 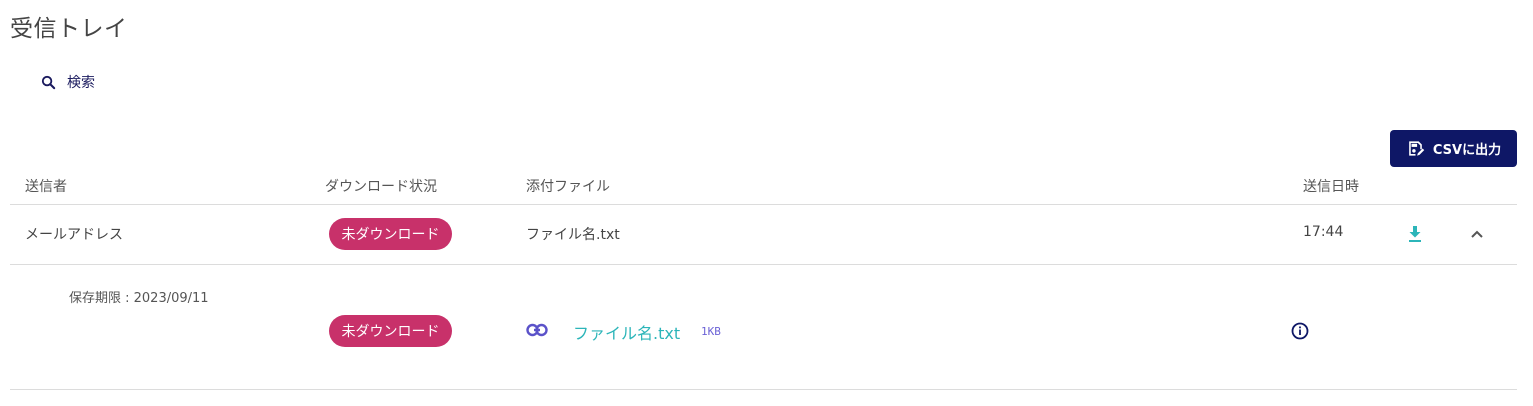 I want to click on search-label: 検索, so click(x=81, y=83).